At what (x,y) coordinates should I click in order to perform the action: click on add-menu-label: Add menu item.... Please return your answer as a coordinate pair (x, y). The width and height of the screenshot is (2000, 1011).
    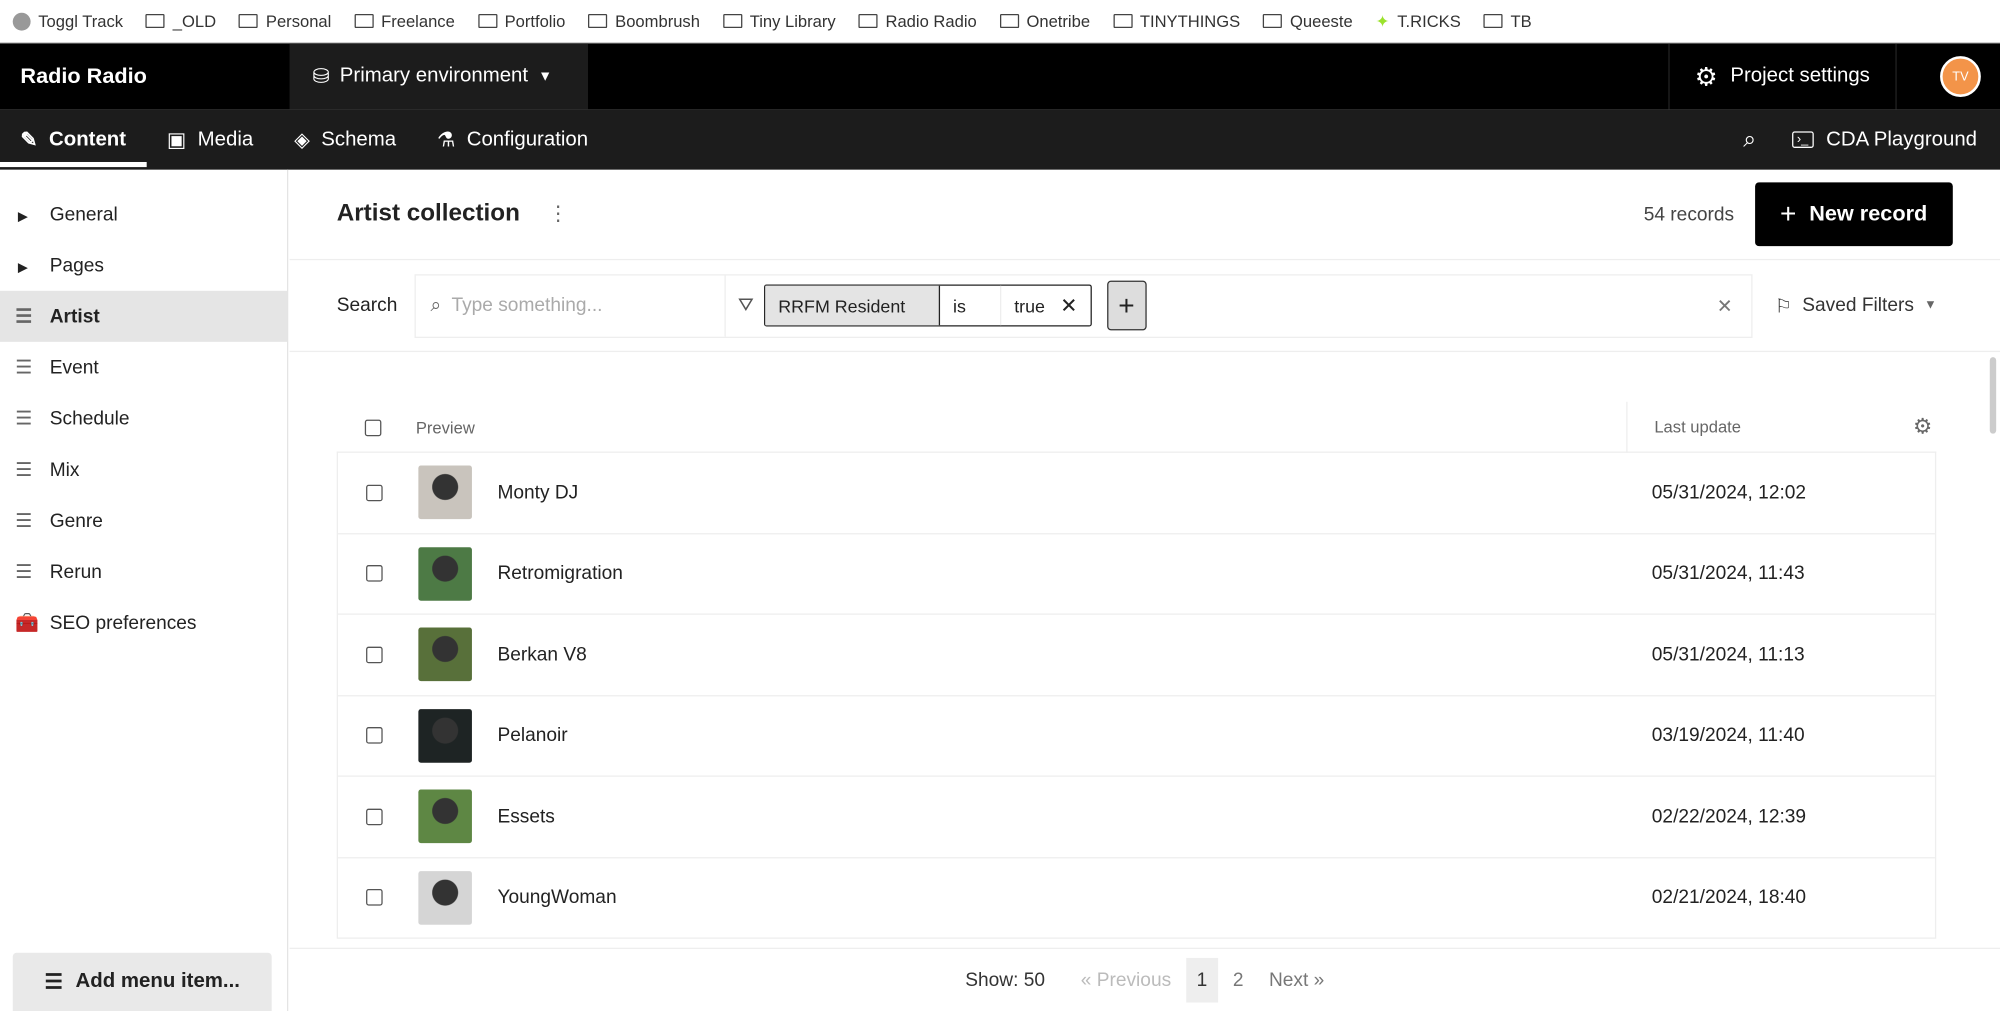
    Looking at the image, I should click on (157, 981).